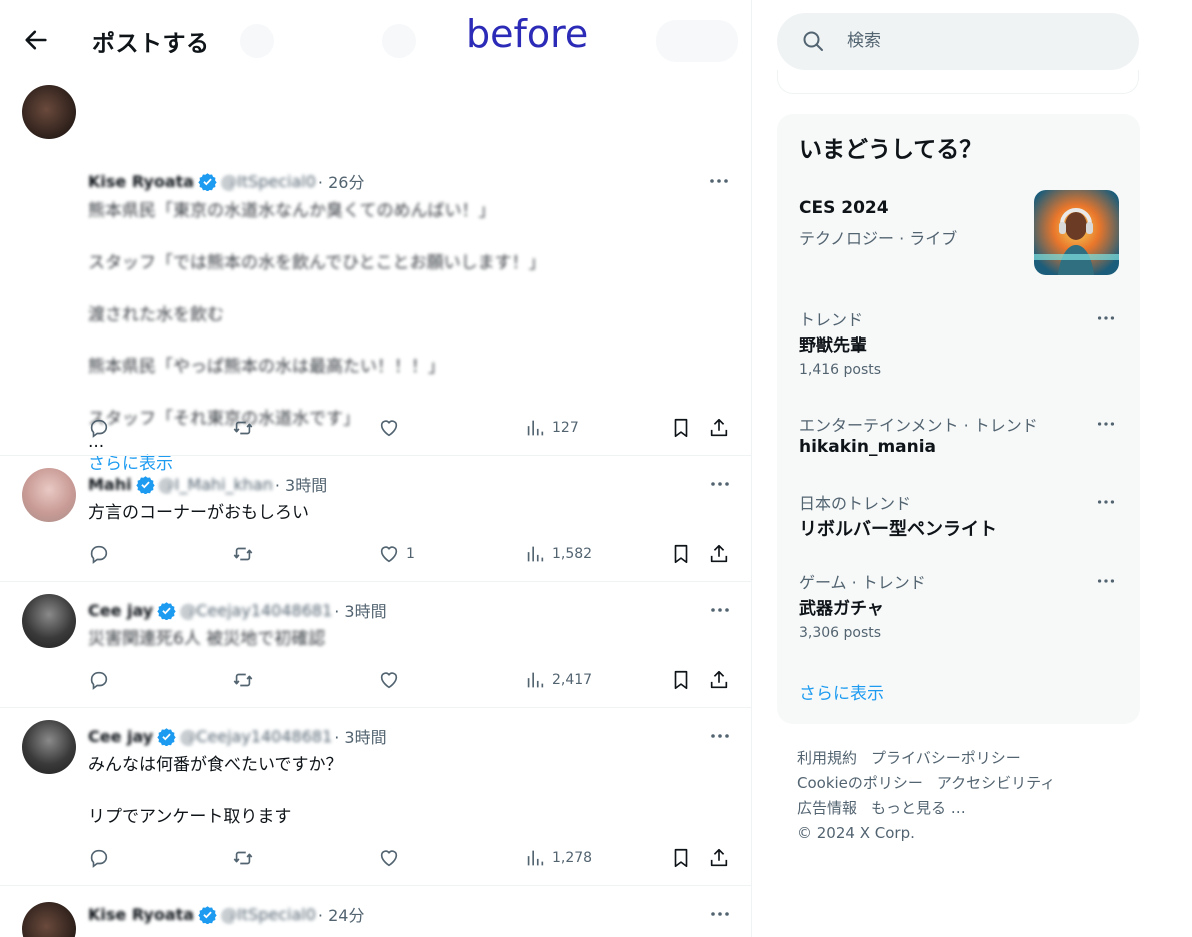 The image size is (1192, 937). I want to click on trend-category: ゲーム · トレンド, so click(862, 582).